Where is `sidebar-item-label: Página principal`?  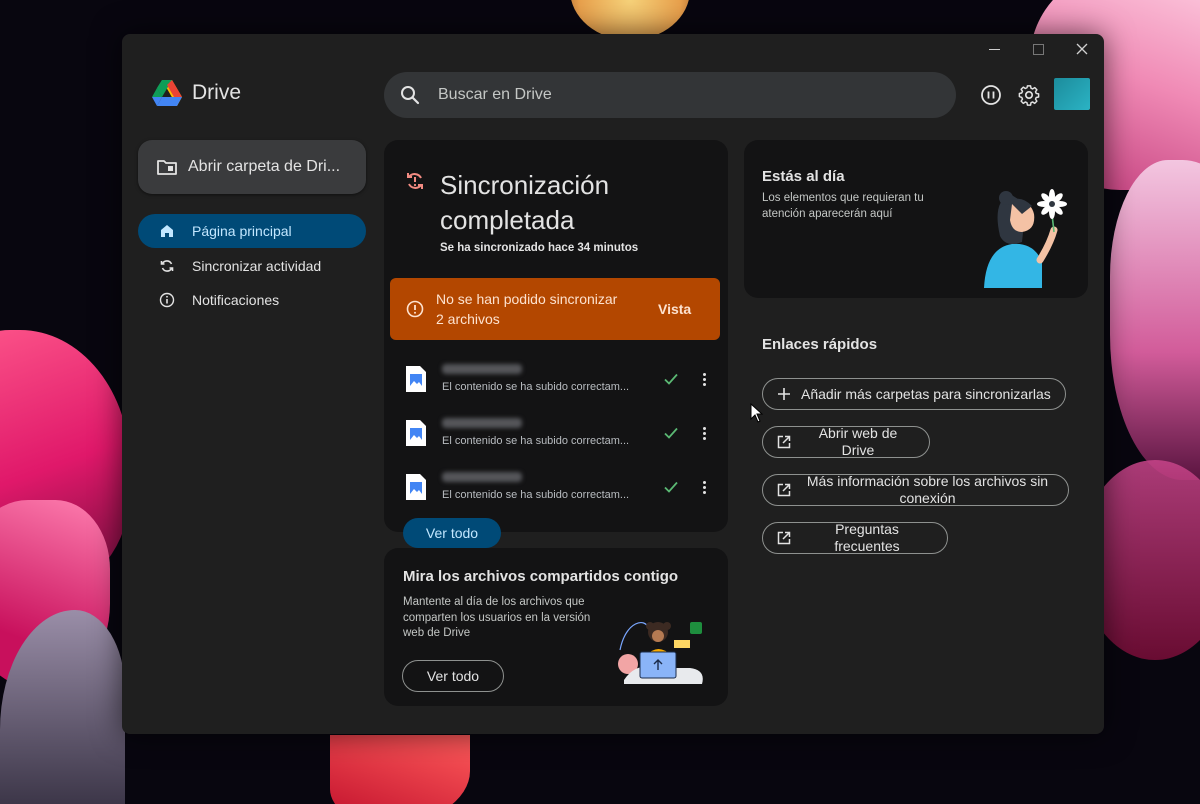
sidebar-item-label: Página principal is located at coordinates (242, 231).